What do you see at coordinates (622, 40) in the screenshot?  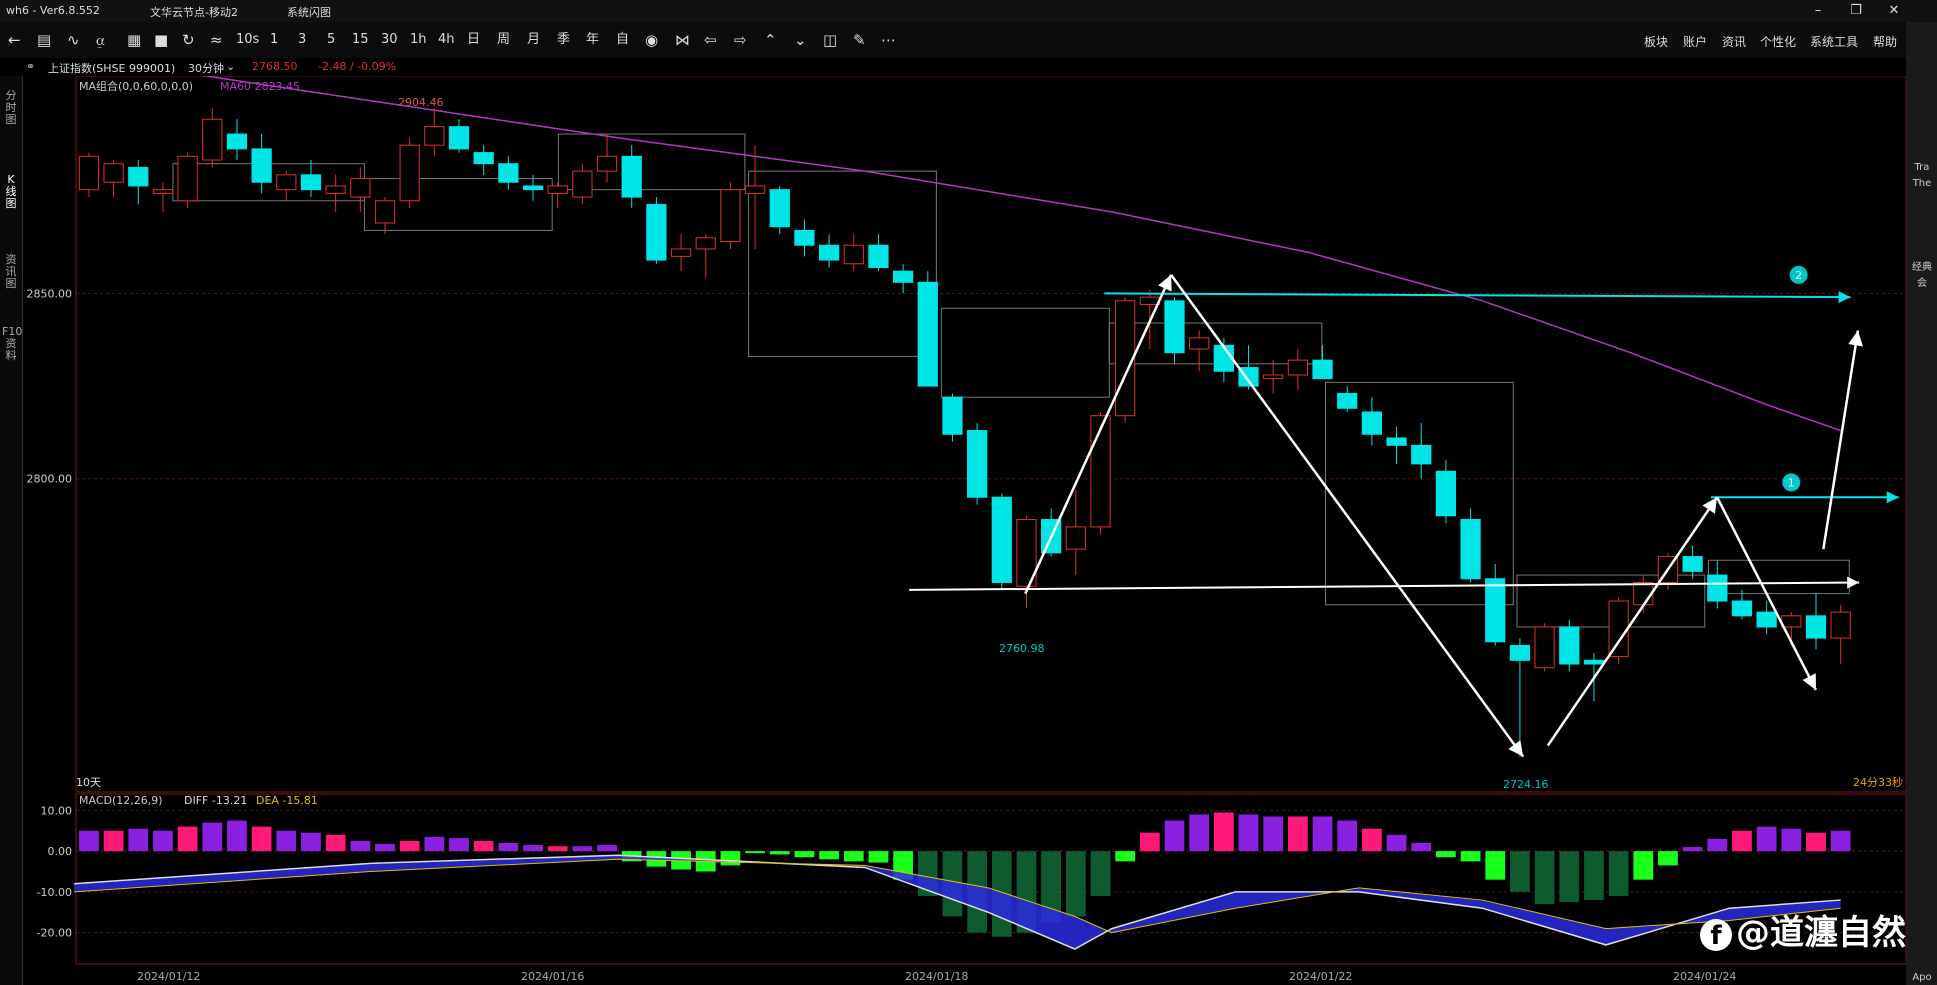 I see `period-custom: 自` at bounding box center [622, 40].